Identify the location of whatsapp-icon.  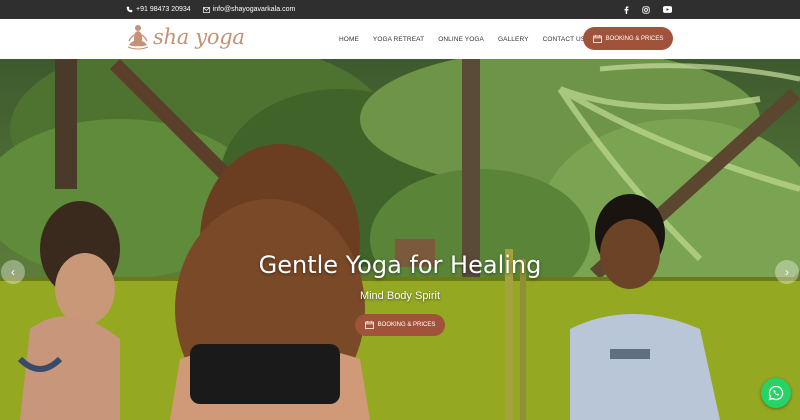
(776, 393).